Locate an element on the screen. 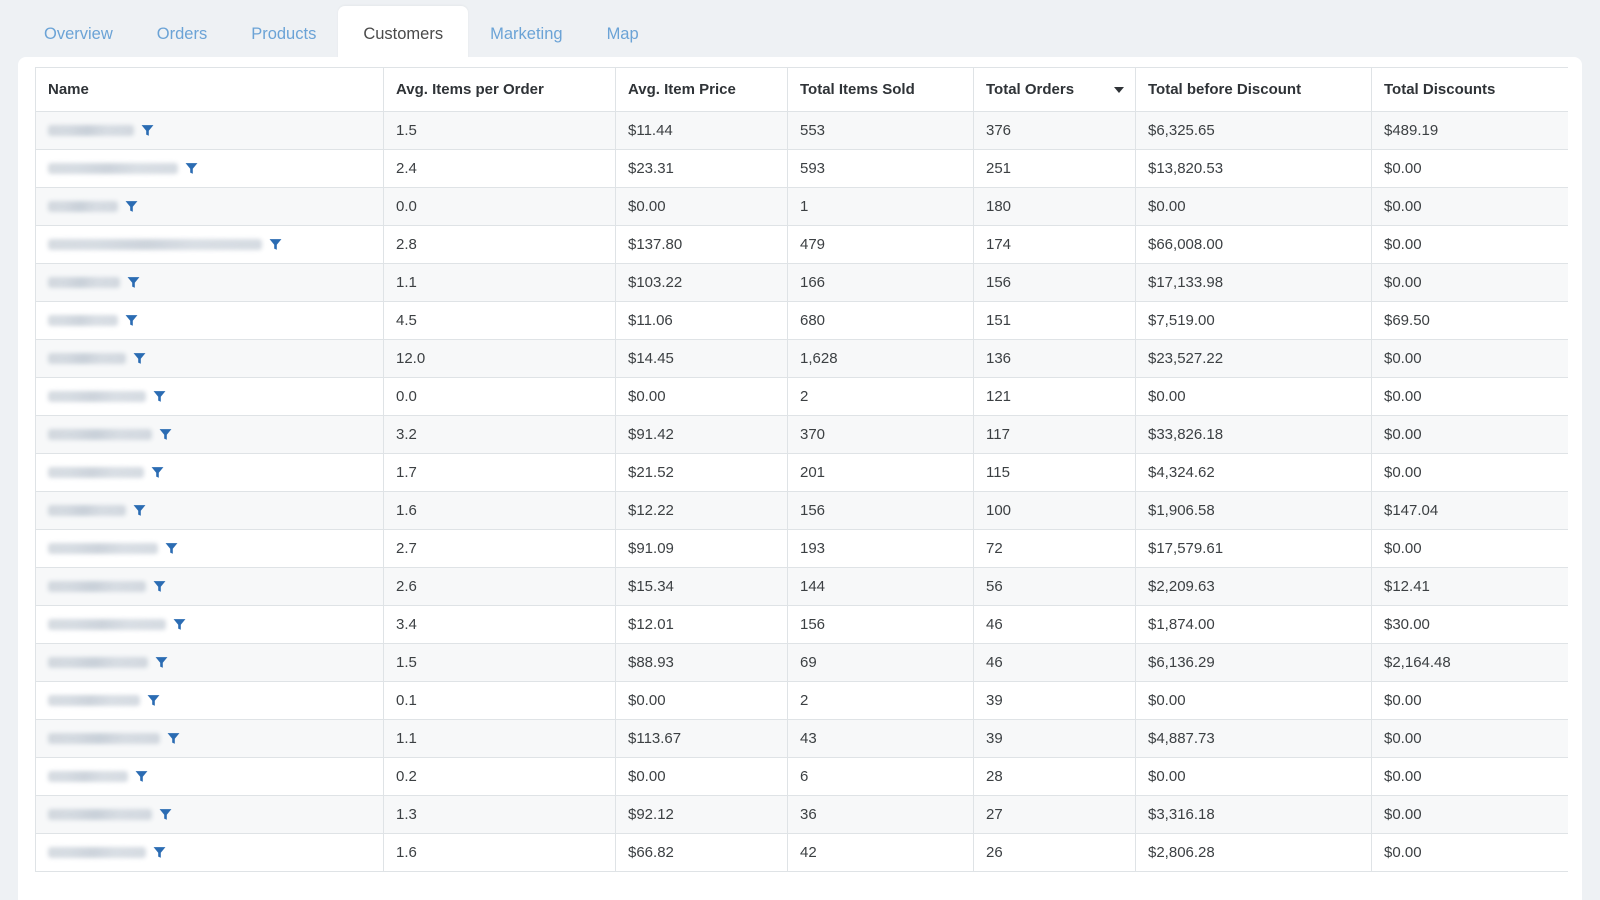 Image resolution: width=1600 pixels, height=900 pixels. table-row: 1.5 $11.44 553 376 $6,325.65 $489.19 is located at coordinates (801, 130).